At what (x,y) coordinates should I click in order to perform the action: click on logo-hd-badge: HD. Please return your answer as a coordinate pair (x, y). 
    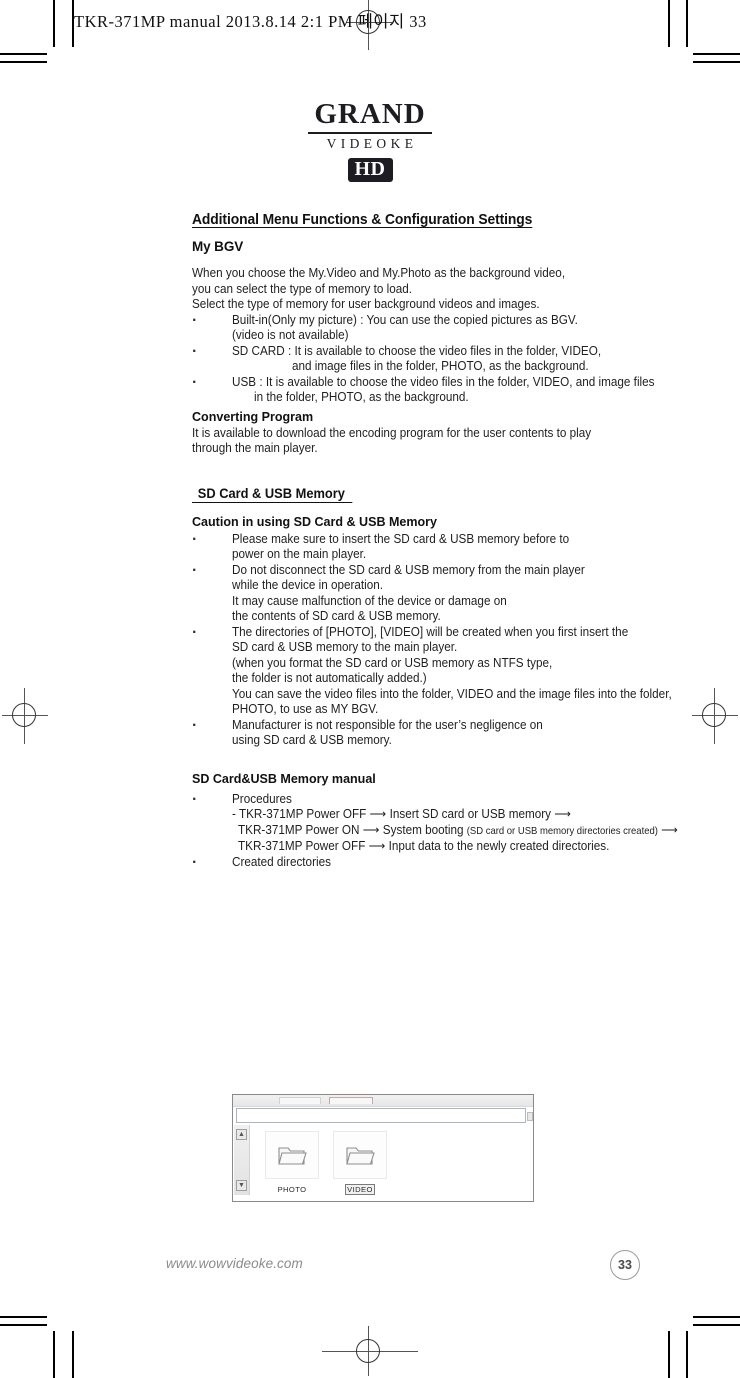
    Looking at the image, I should click on (370, 170).